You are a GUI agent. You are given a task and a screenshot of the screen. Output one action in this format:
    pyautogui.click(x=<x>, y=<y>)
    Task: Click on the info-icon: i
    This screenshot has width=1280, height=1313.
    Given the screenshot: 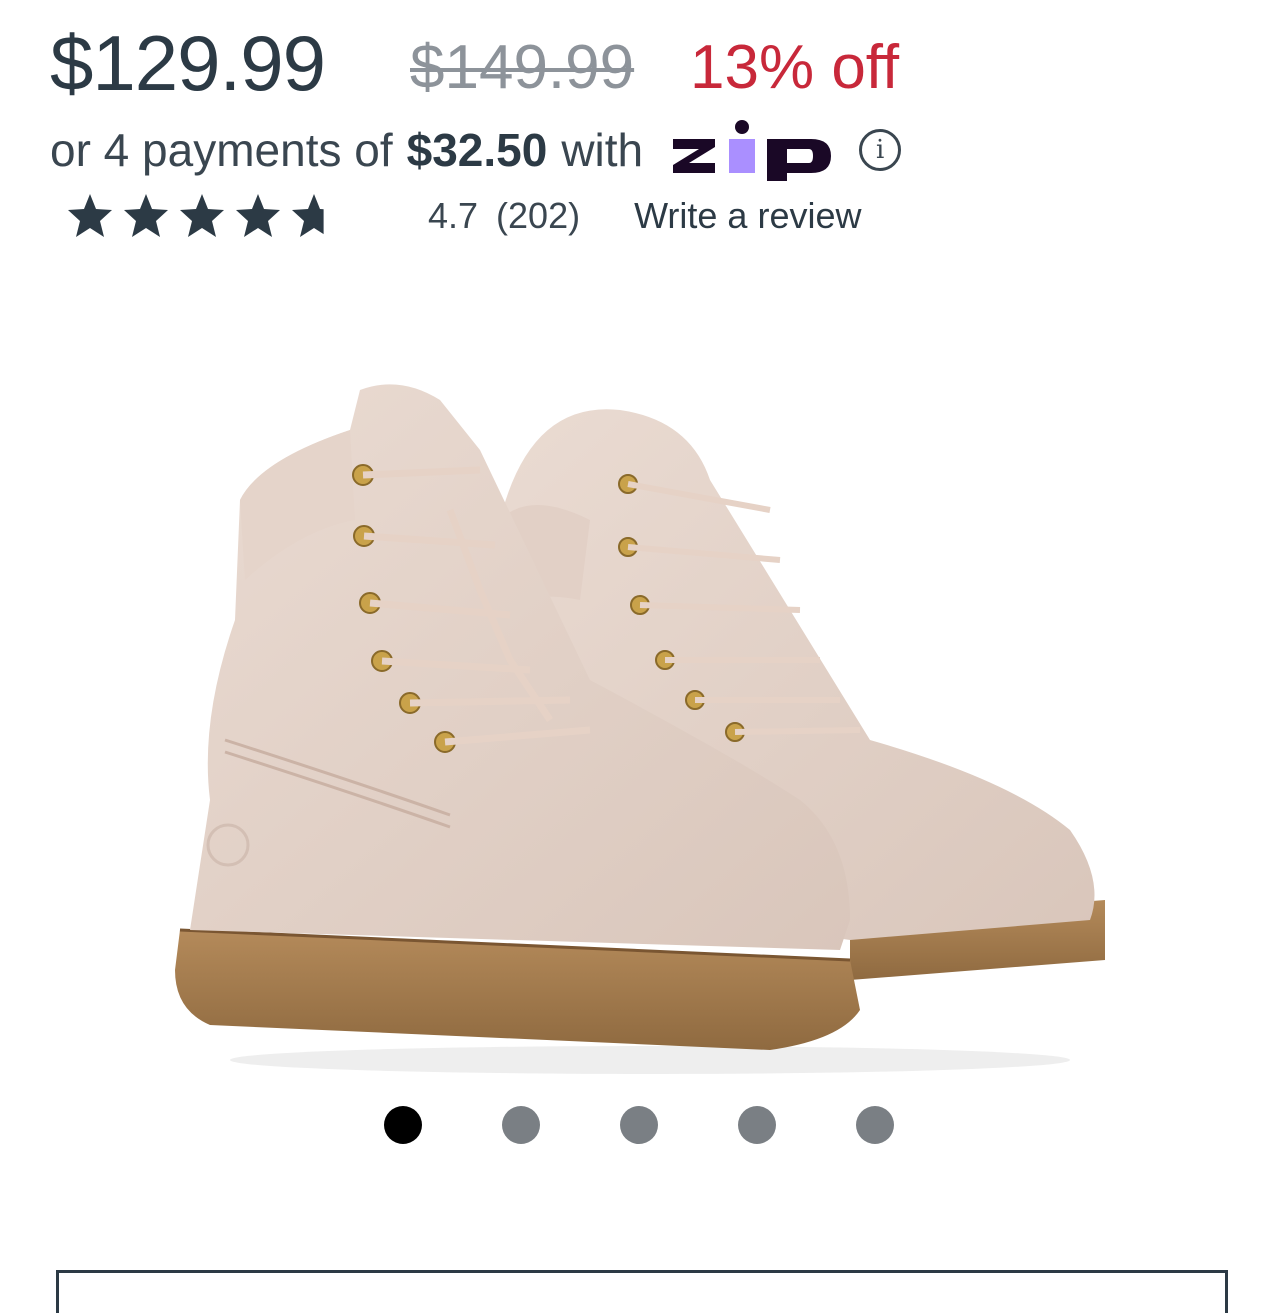 What is the action you would take?
    pyautogui.click(x=880, y=150)
    